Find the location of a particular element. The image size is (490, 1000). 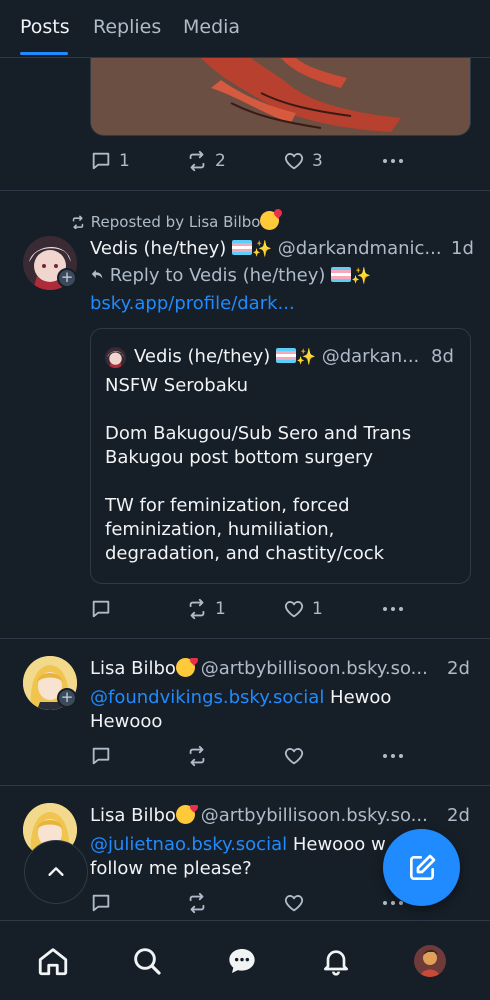

home-icon is located at coordinates (53, 962).